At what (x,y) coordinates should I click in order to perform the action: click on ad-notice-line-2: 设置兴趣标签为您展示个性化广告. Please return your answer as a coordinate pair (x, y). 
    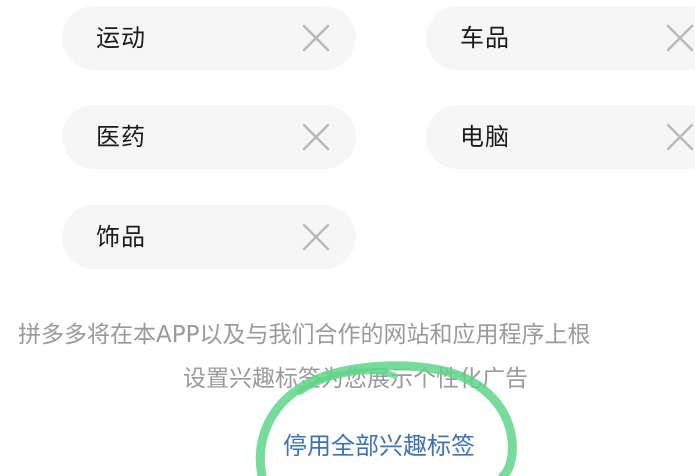
    Looking at the image, I should click on (355, 379).